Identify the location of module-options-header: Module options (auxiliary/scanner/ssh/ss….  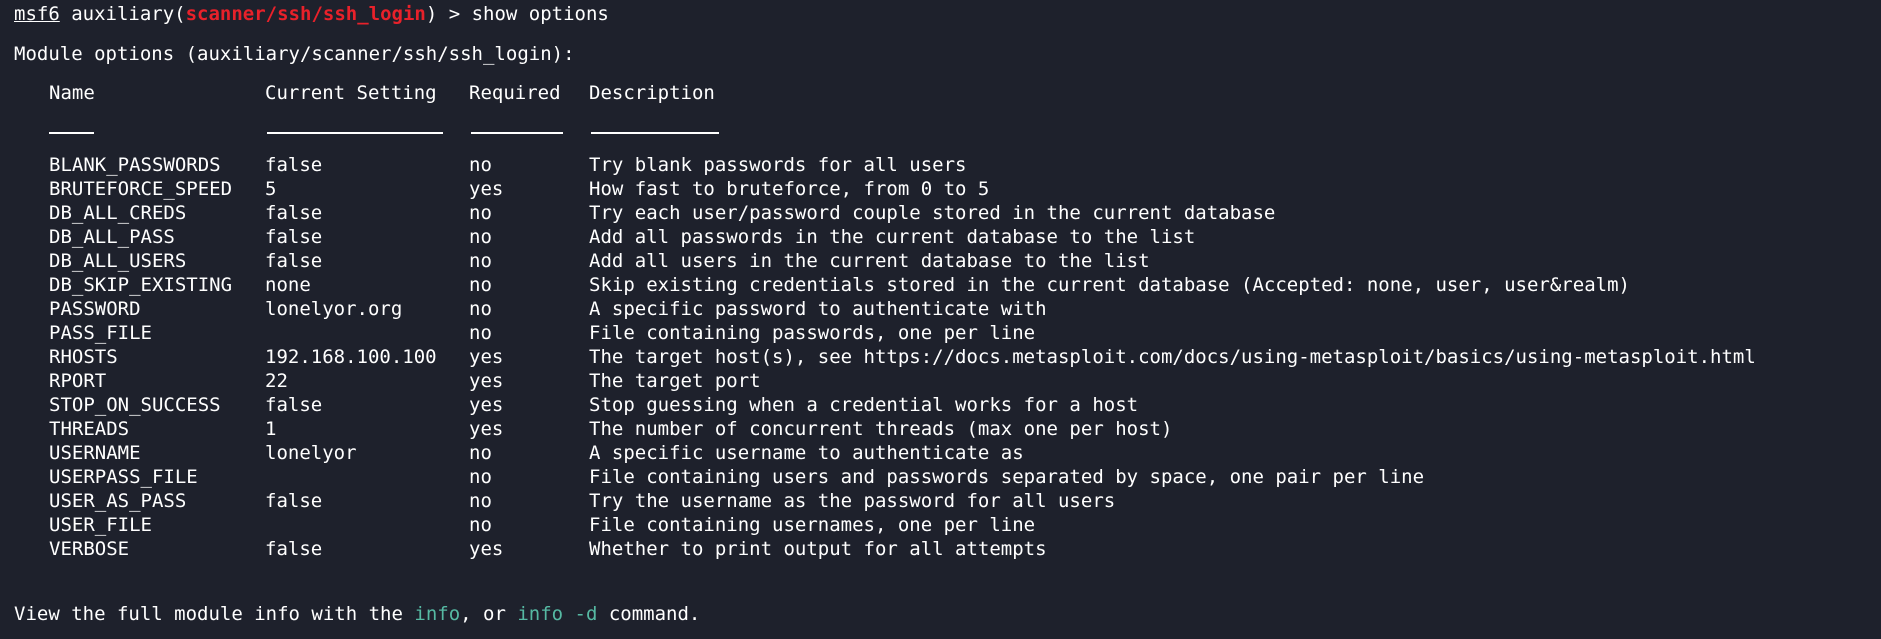
(294, 54).